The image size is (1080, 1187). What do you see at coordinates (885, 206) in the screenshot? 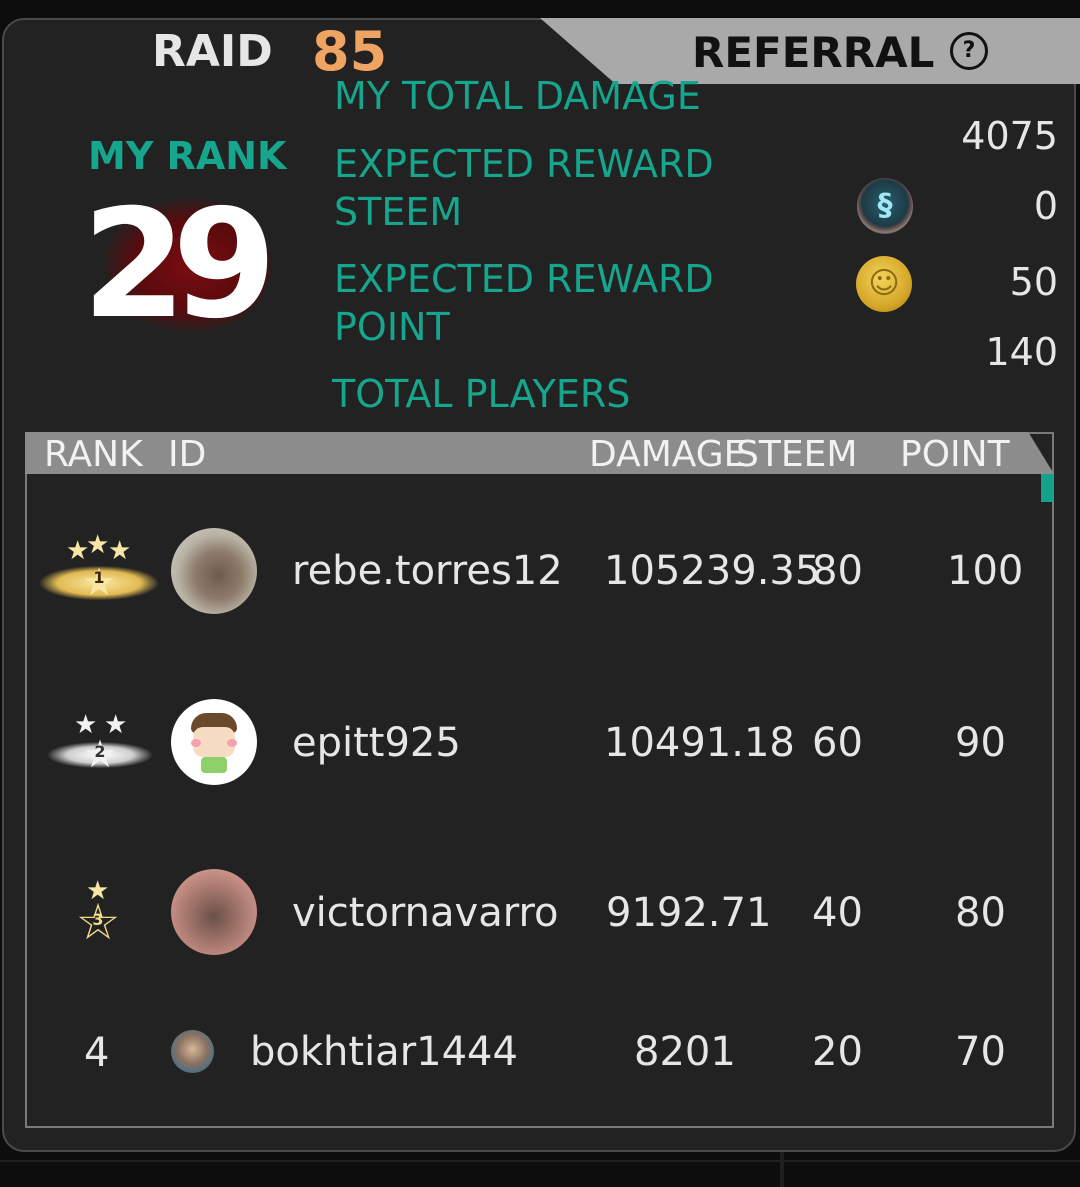
I see `steem-coin-icon: §` at bounding box center [885, 206].